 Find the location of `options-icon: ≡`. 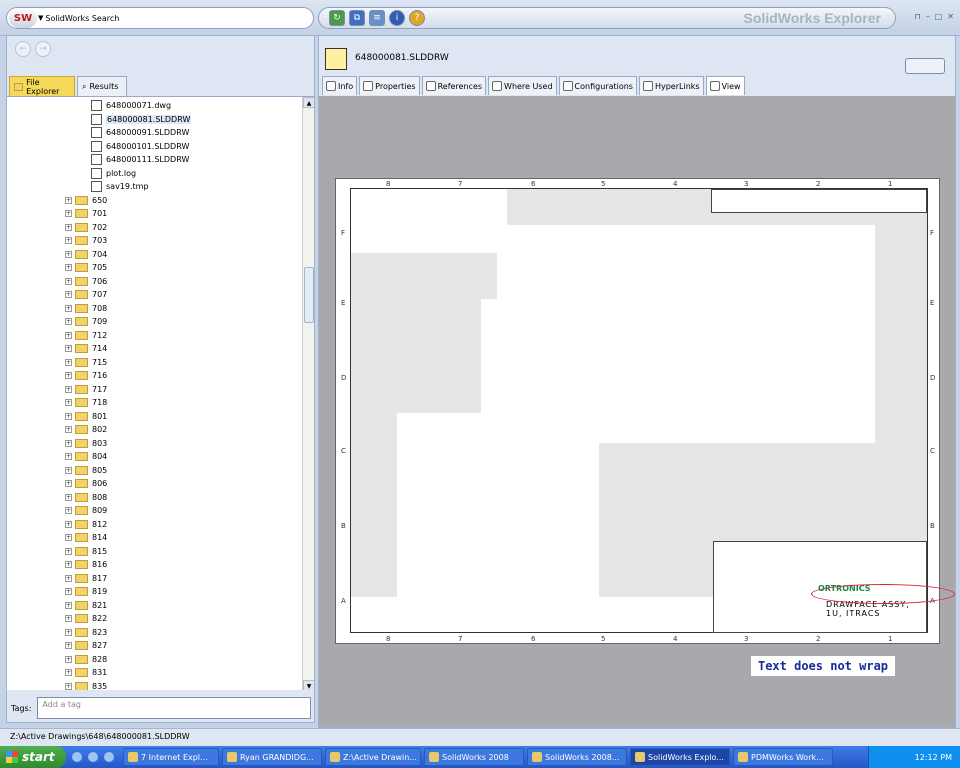

options-icon: ≡ is located at coordinates (377, 18).